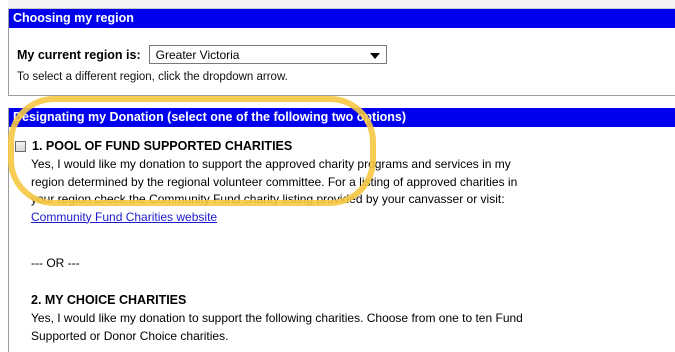  What do you see at coordinates (341, 4) in the screenshot?
I see `top-strip` at bounding box center [341, 4].